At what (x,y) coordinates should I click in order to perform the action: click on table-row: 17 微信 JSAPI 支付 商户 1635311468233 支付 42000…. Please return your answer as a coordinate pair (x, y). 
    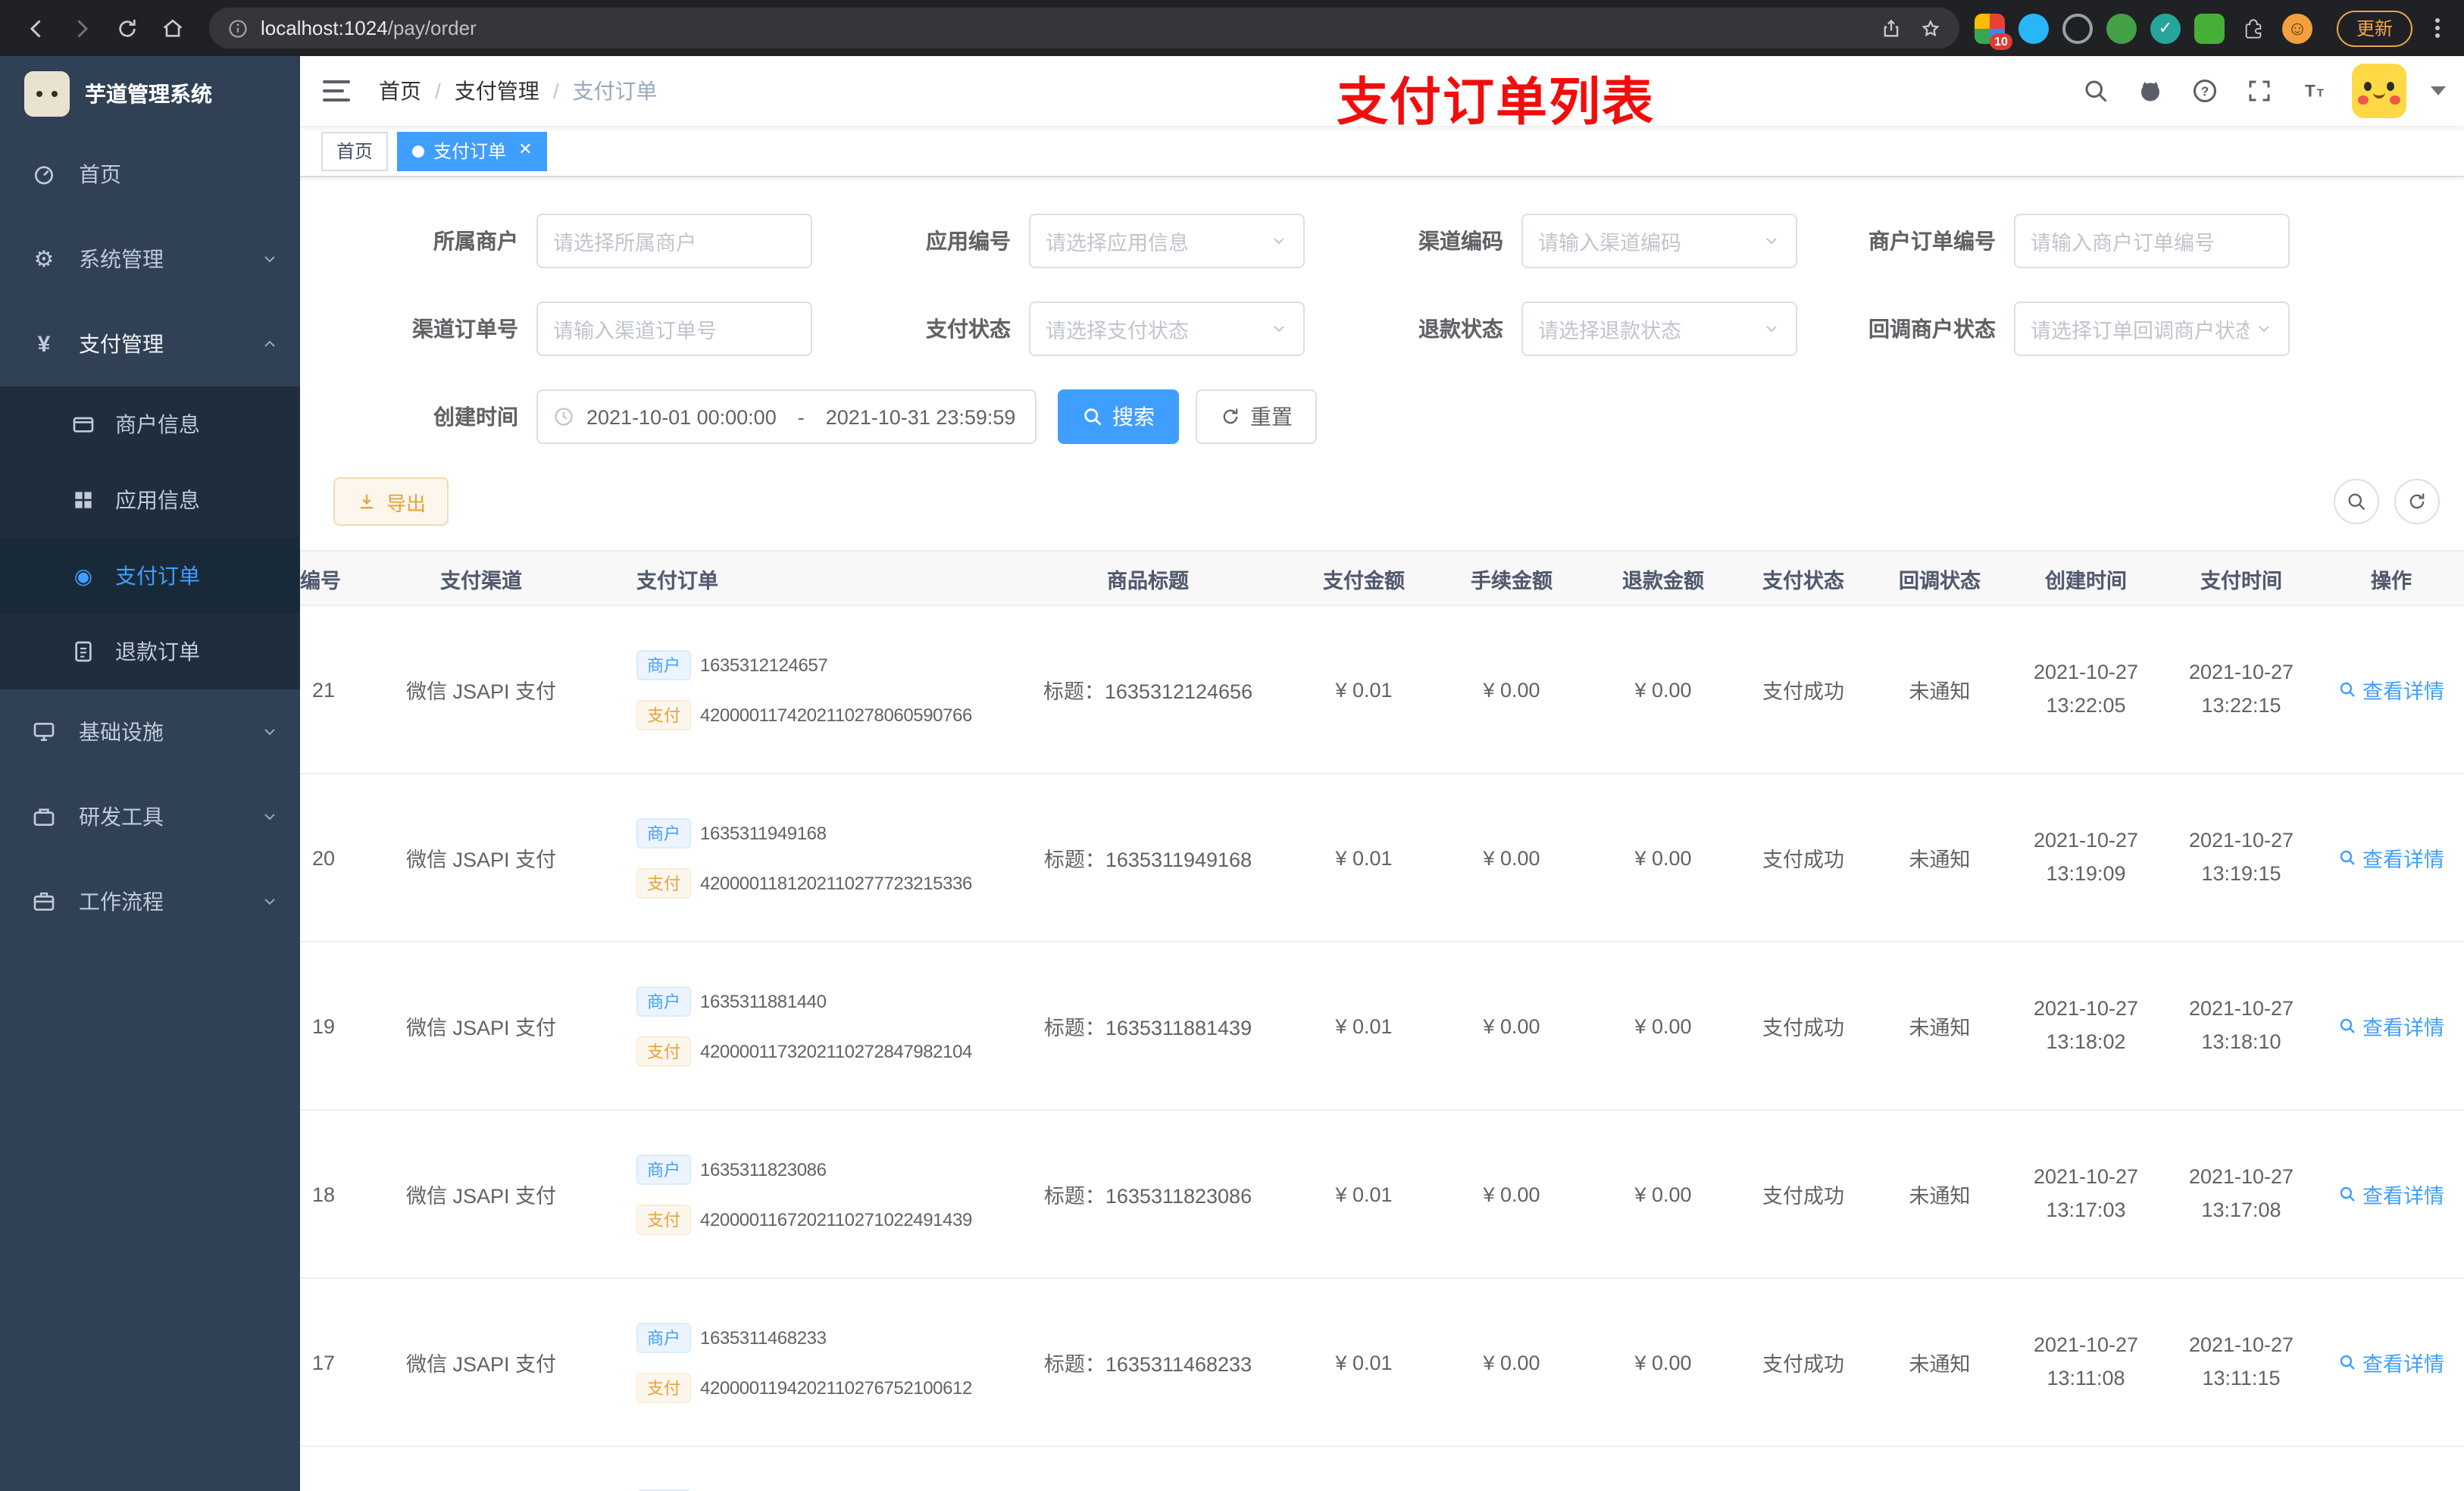
    Looking at the image, I should click on (1382, 1362).